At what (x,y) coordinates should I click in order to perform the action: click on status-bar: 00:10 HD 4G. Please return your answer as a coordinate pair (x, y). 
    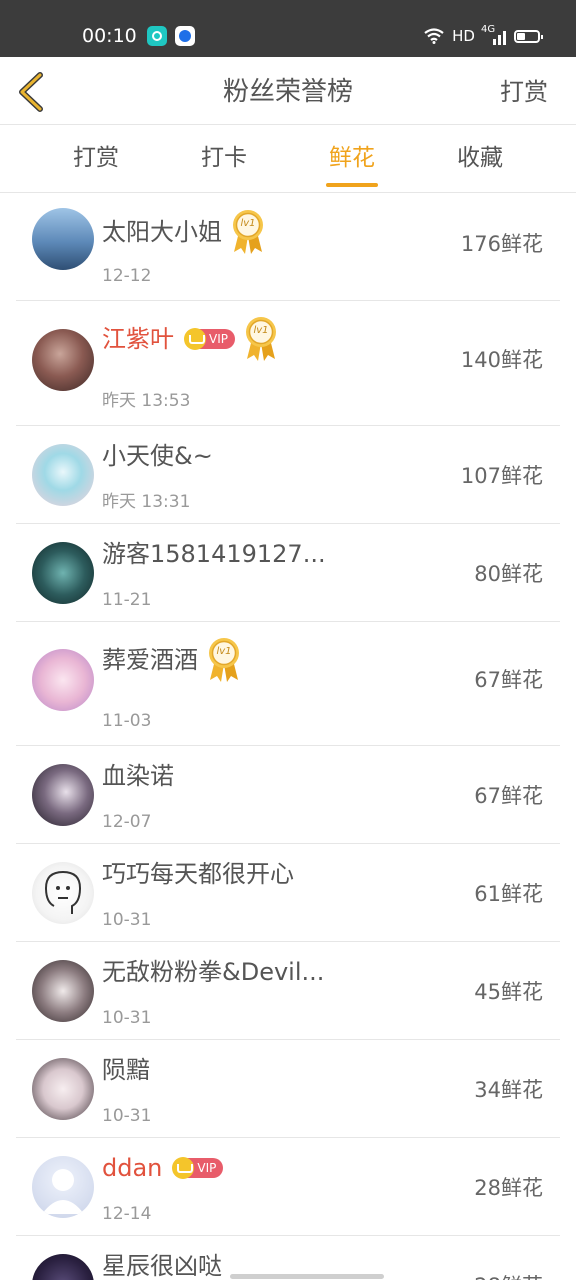
    Looking at the image, I should click on (288, 28).